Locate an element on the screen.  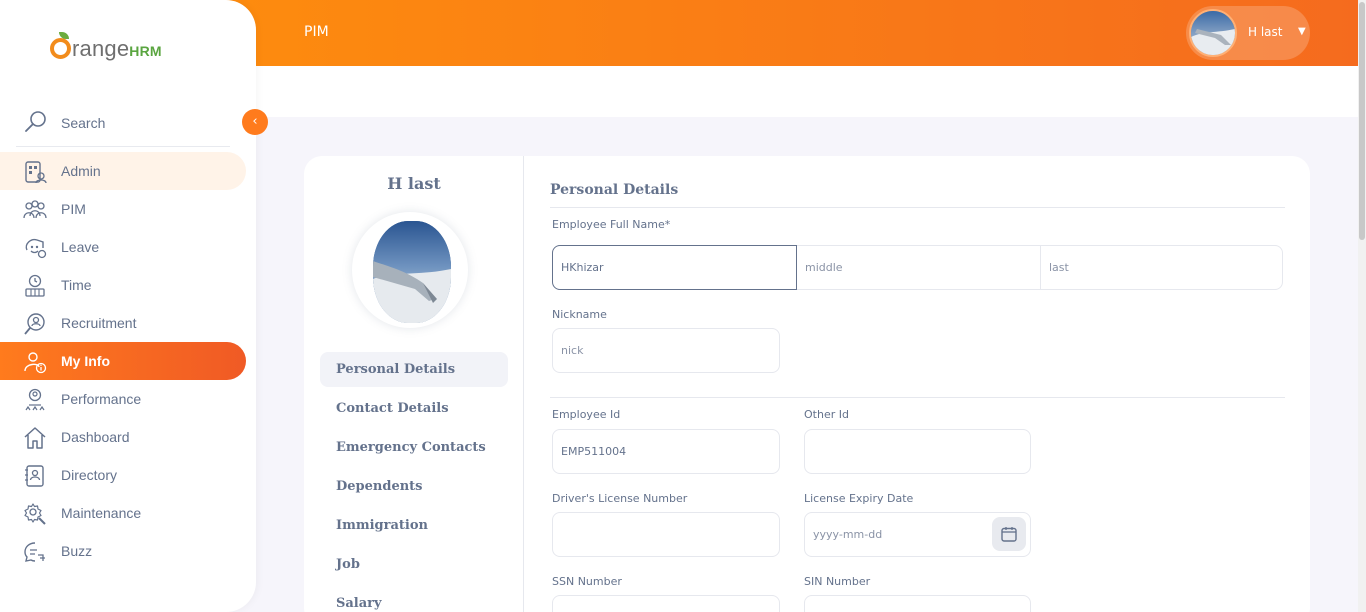
employee-name: H last is located at coordinates (414, 183).